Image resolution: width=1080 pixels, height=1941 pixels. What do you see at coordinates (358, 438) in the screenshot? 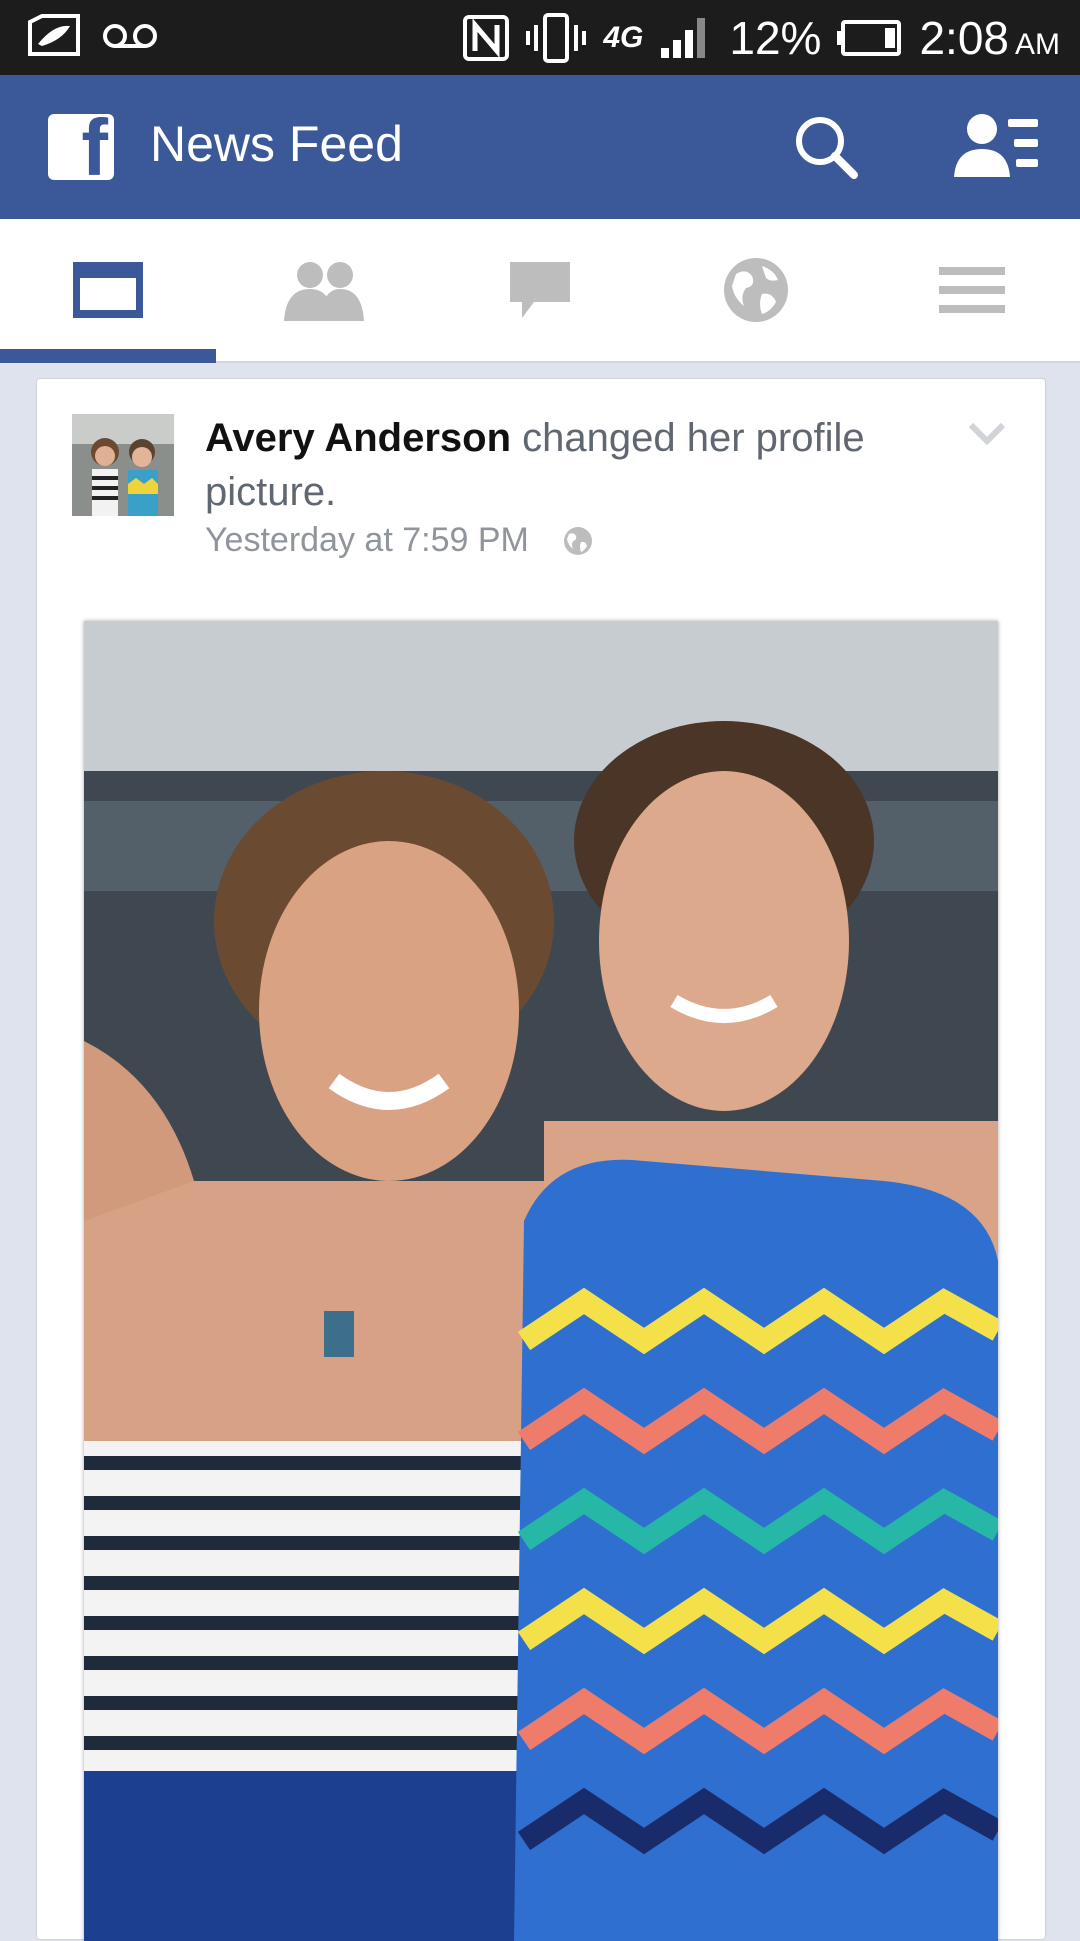
I see `post-author-name: Avery Anderson` at bounding box center [358, 438].